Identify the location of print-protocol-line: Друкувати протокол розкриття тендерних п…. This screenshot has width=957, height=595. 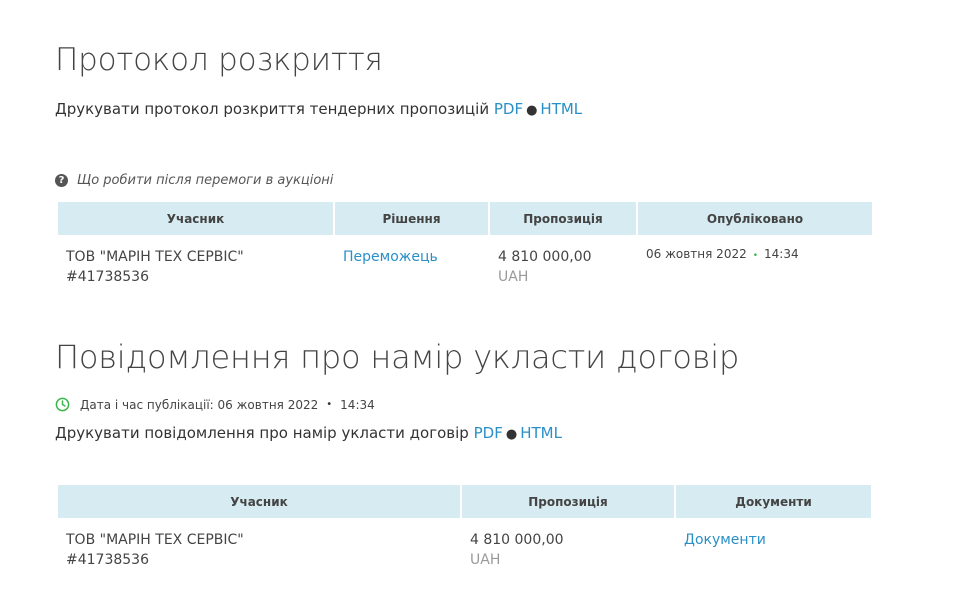
(318, 109).